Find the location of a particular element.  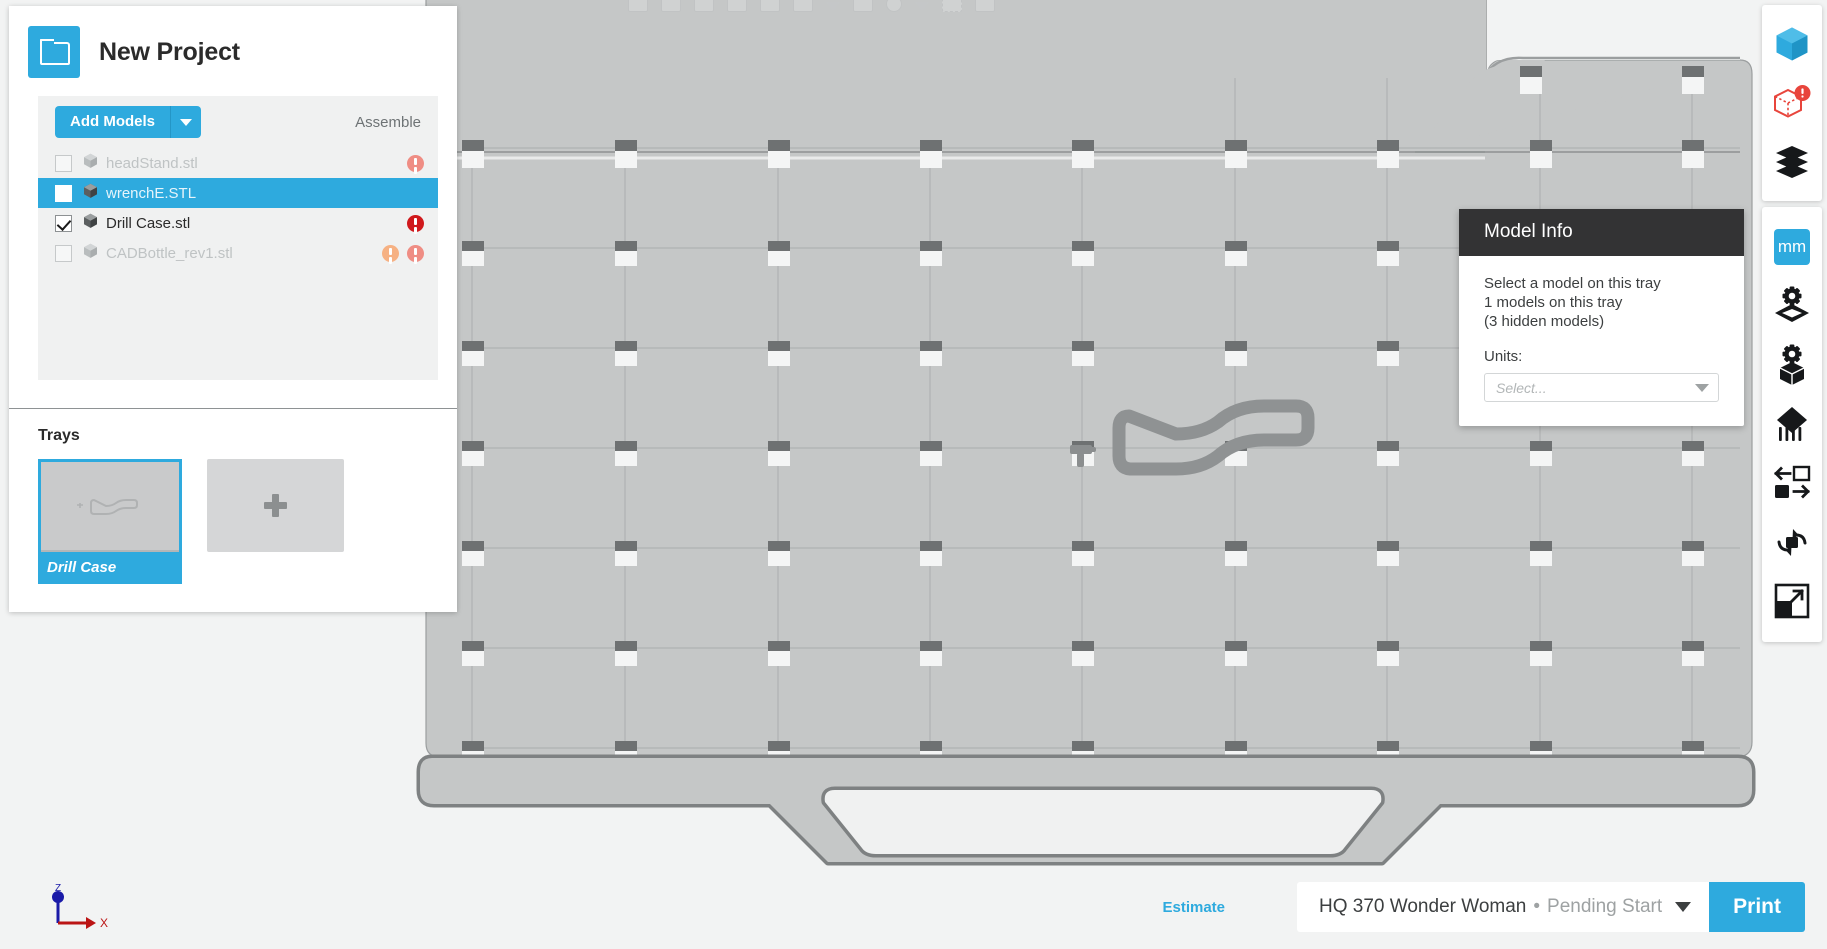

axis-x-label: X is located at coordinates (104, 923).